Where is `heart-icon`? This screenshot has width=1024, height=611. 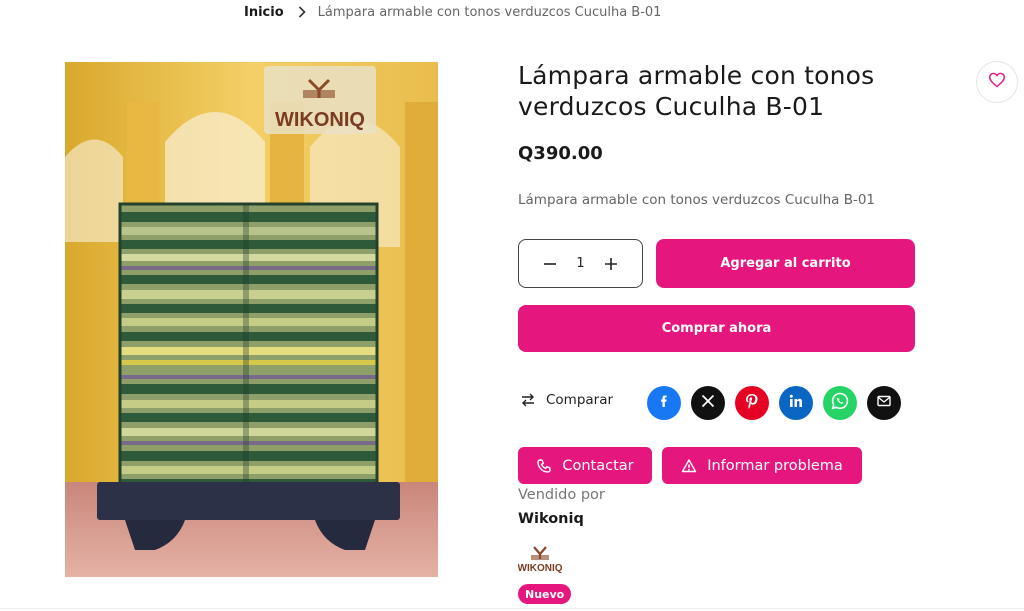
heart-icon is located at coordinates (997, 82).